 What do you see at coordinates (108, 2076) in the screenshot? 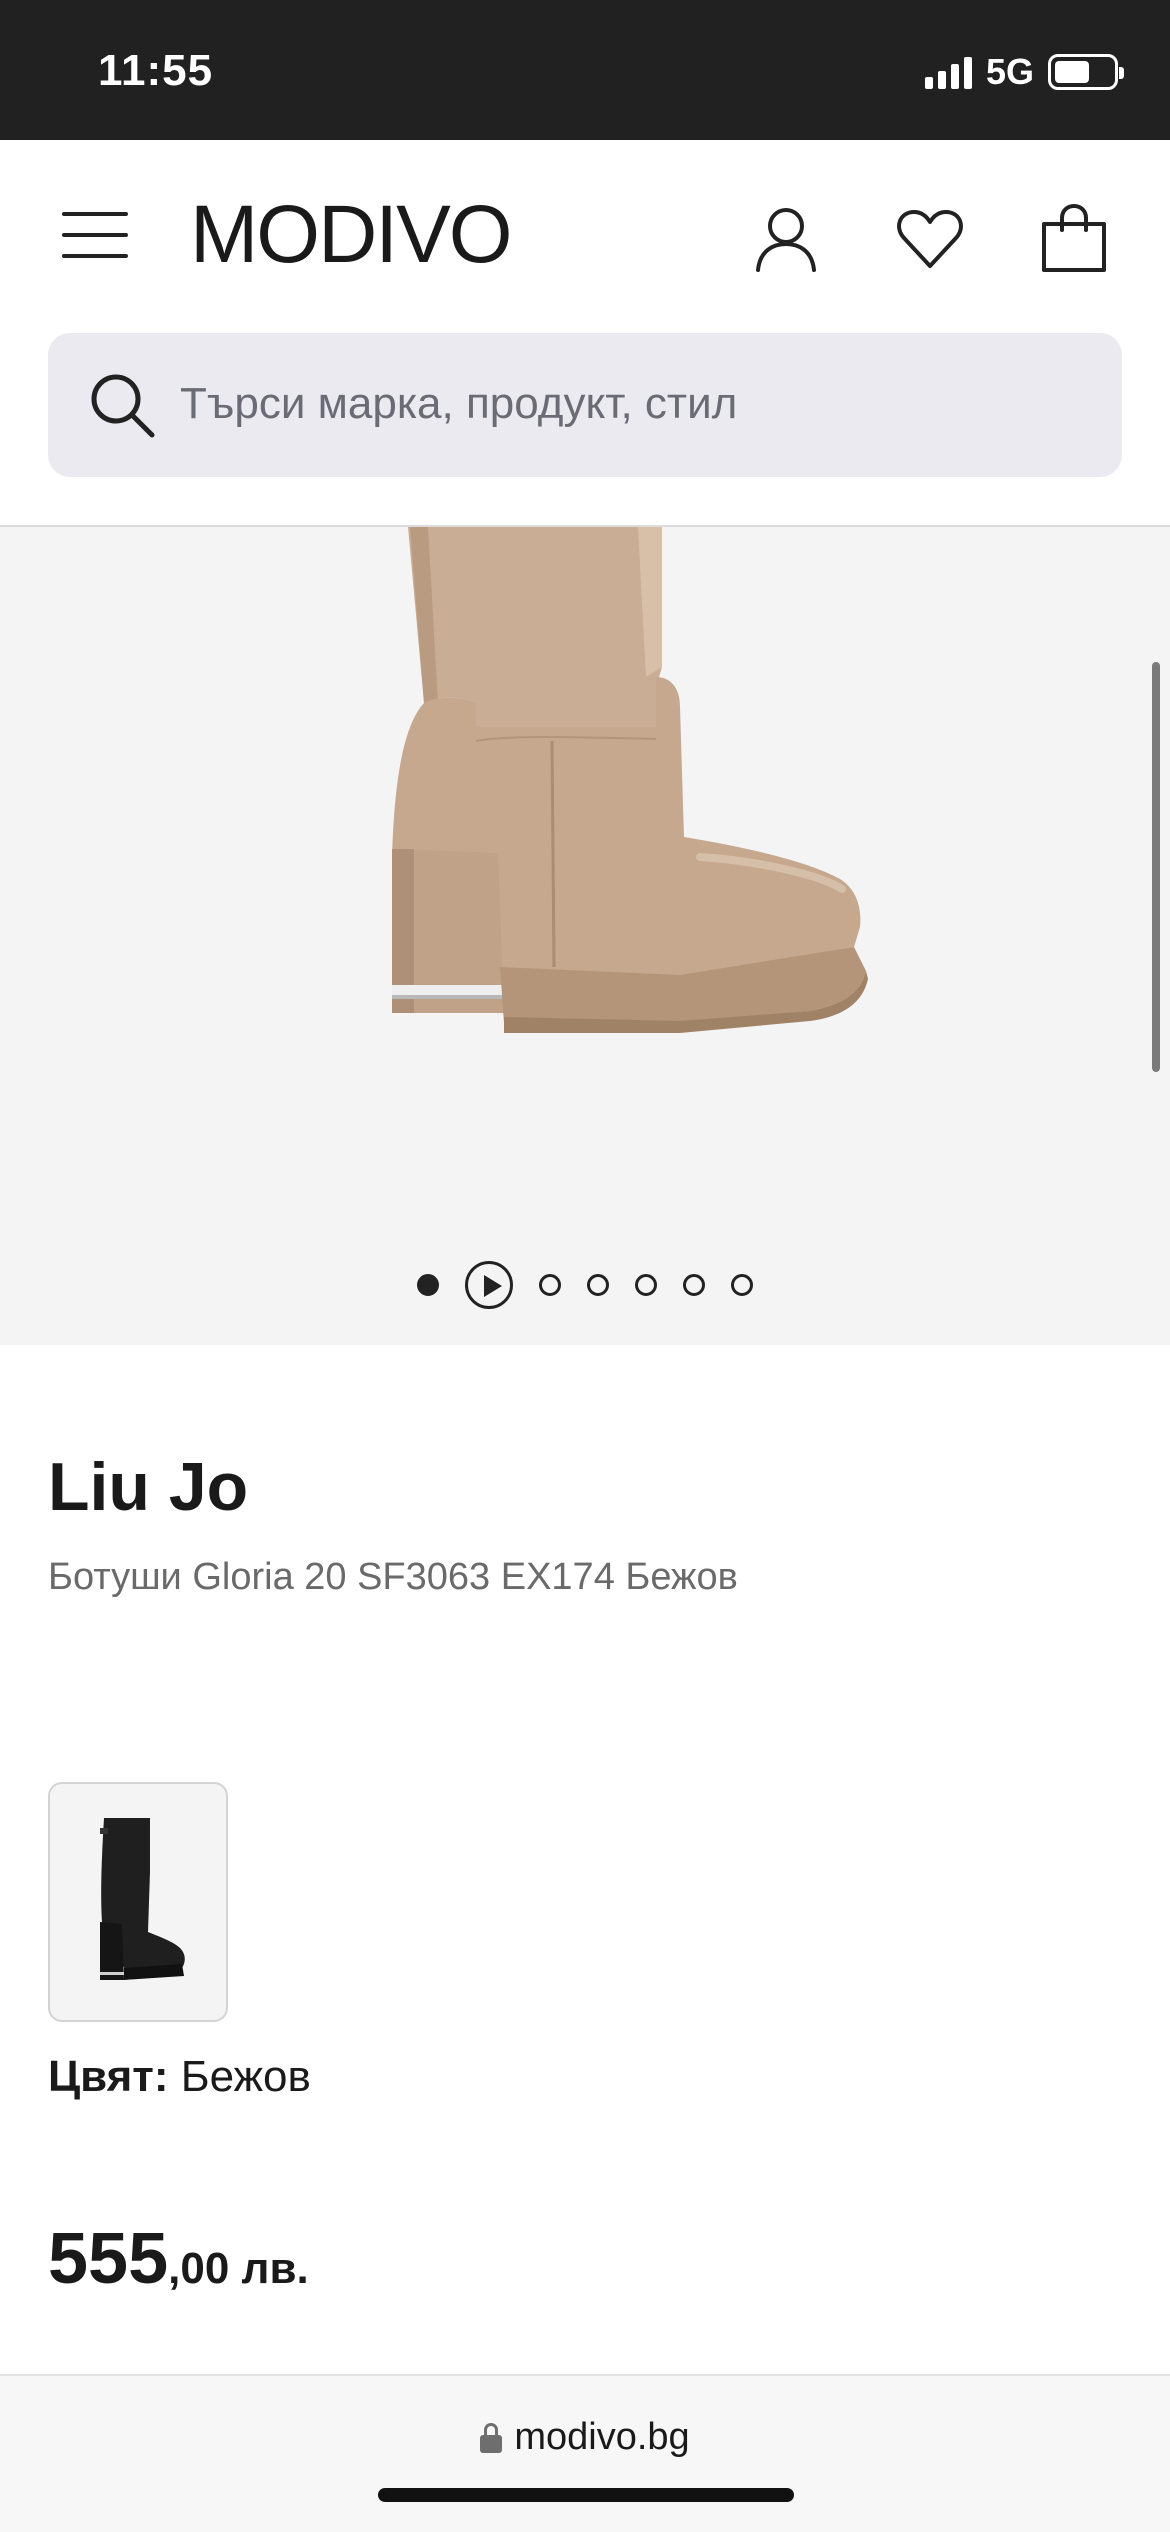
I see `color-label: Цвят:` at bounding box center [108, 2076].